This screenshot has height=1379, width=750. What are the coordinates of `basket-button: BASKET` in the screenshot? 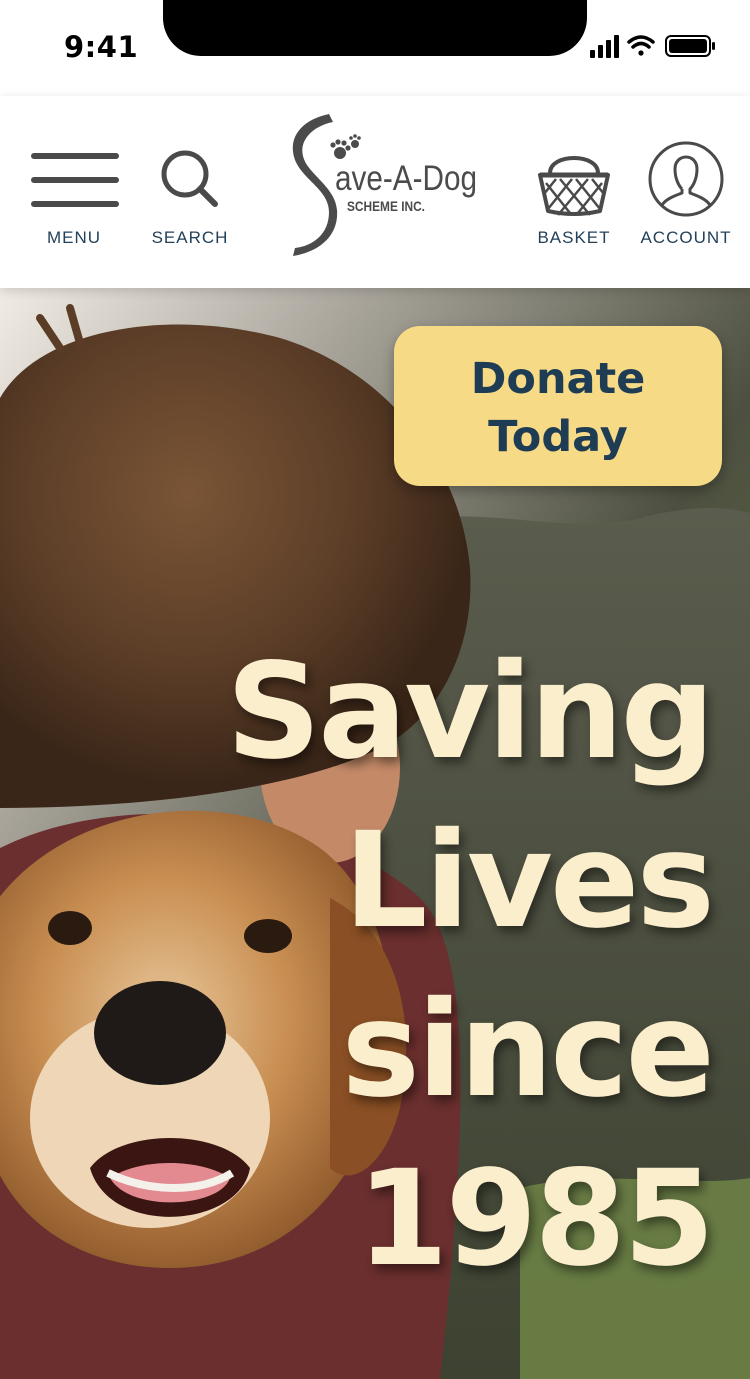 It's located at (574, 192).